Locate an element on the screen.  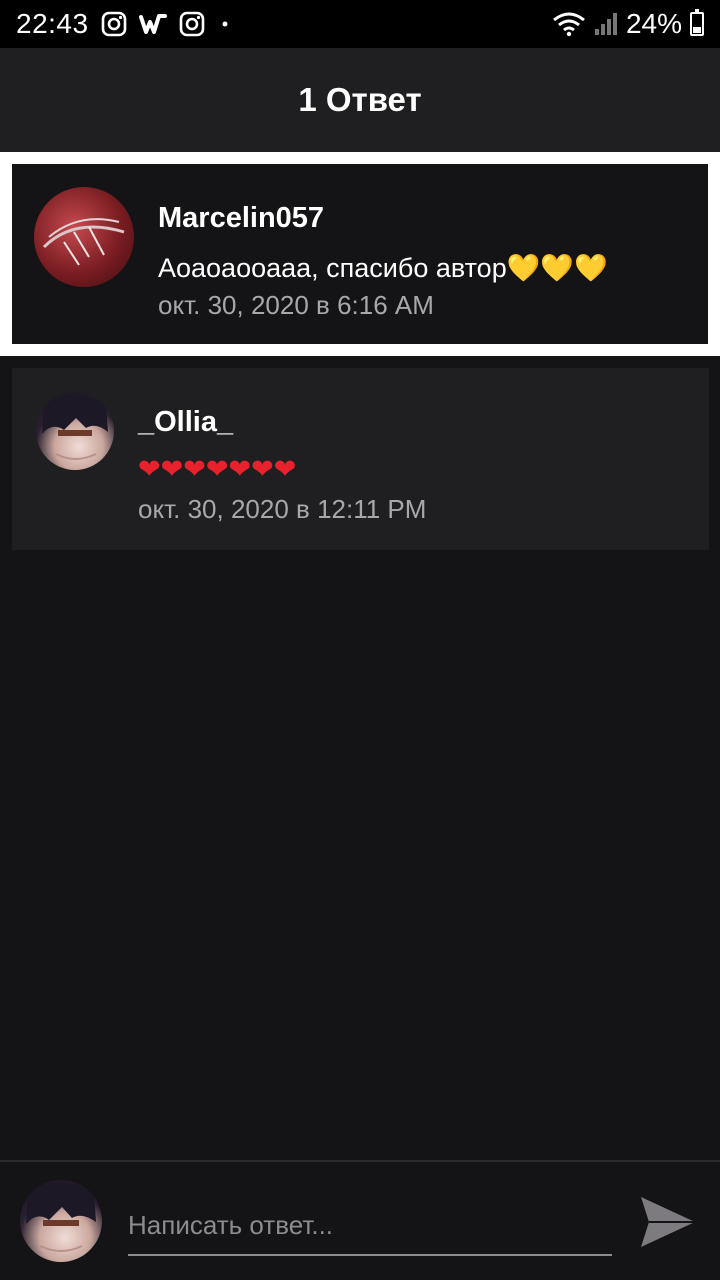
send-button is located at coordinates (668, 1222).